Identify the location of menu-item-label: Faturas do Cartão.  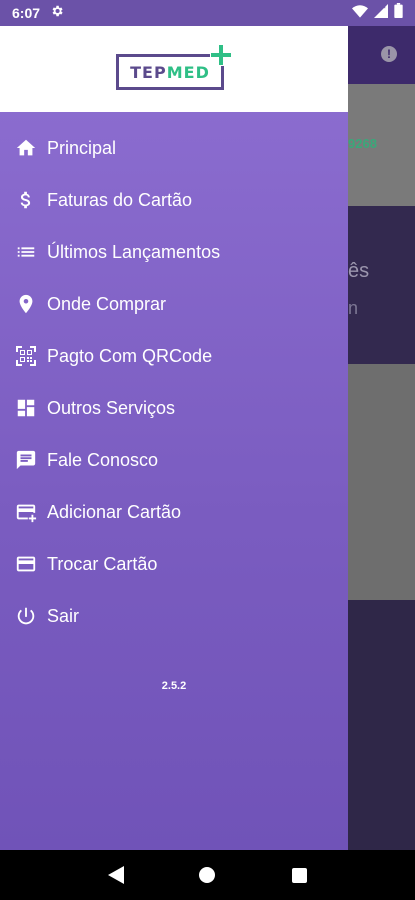
(120, 199).